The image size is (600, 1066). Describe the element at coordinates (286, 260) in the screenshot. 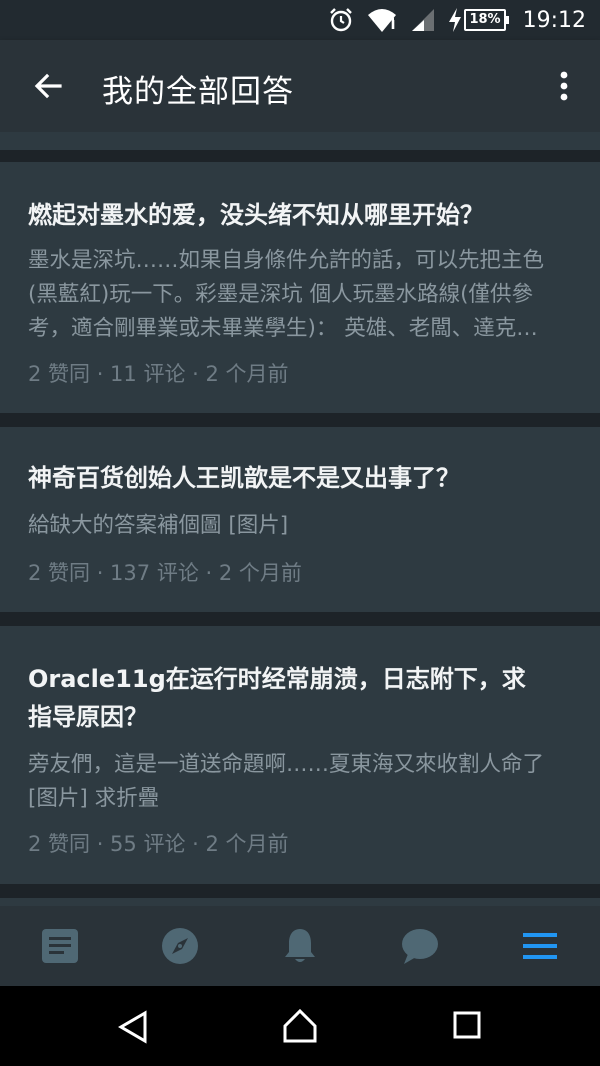

I see `excerpt-line: 墨水是深坑……如果自身條件允許的話，可以先把主色` at that location.